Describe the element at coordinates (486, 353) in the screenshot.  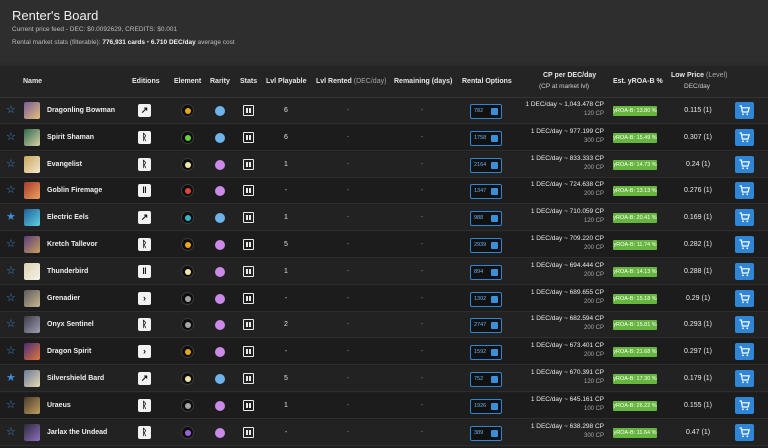
I see `rental-options-button: 1592` at that location.